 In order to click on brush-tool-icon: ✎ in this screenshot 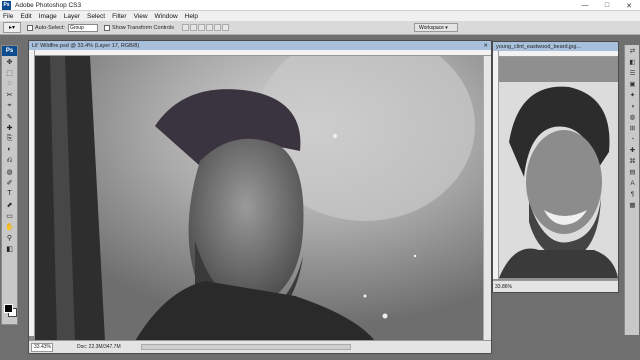, I will do `click(9, 116)`.